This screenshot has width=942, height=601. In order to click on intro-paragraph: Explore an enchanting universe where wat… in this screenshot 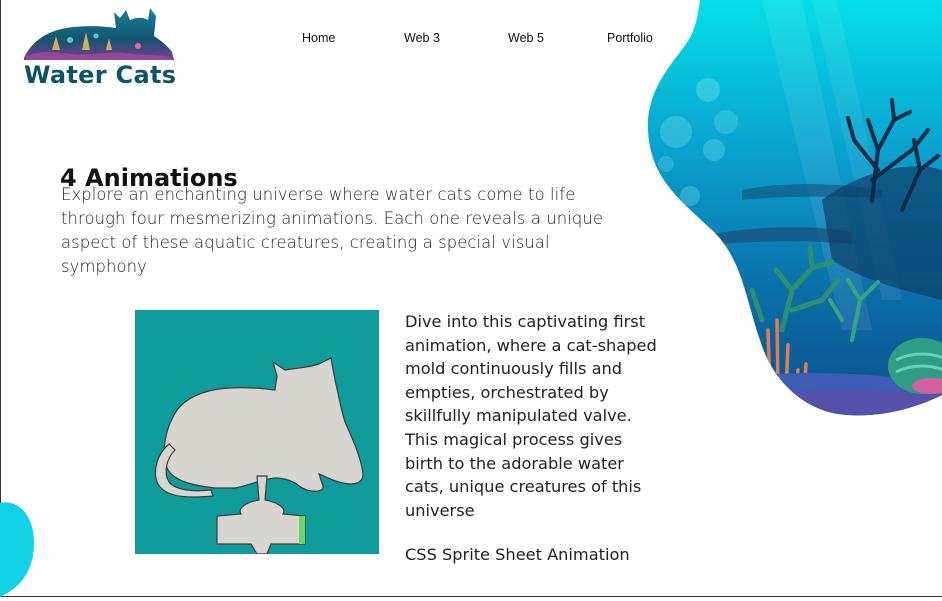, I will do `click(332, 230)`.